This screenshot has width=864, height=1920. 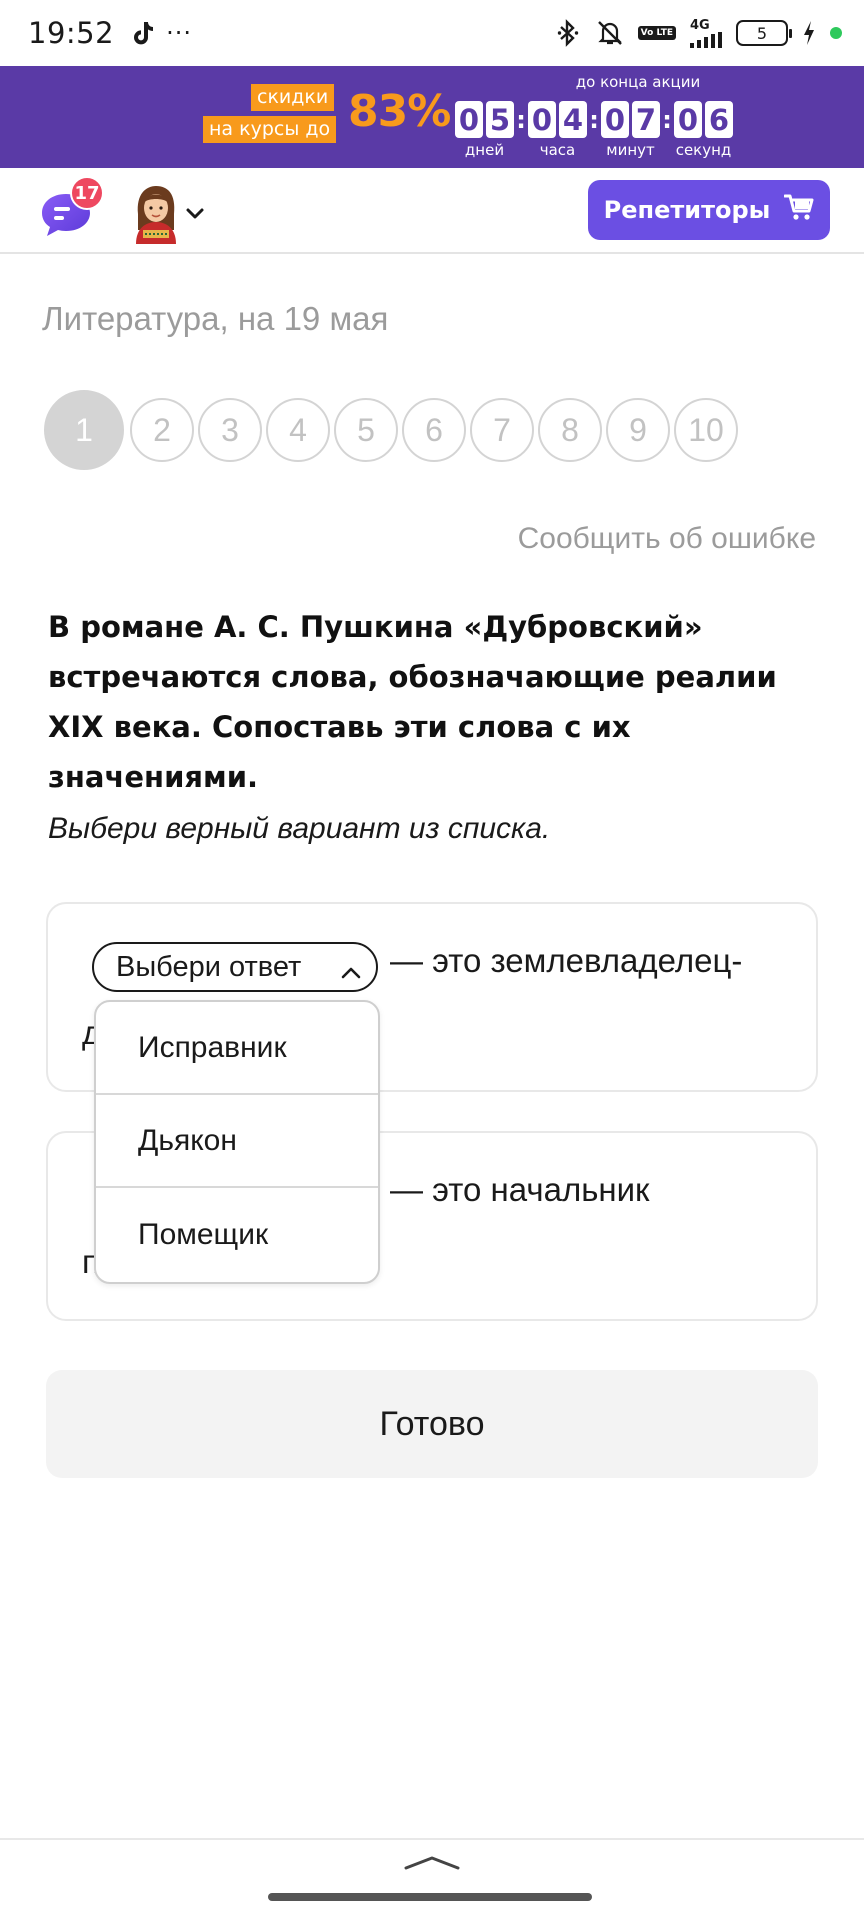 I want to click on answer-dropdown-menu: Исправник Дьякон Помещик, so click(x=237, y=1142).